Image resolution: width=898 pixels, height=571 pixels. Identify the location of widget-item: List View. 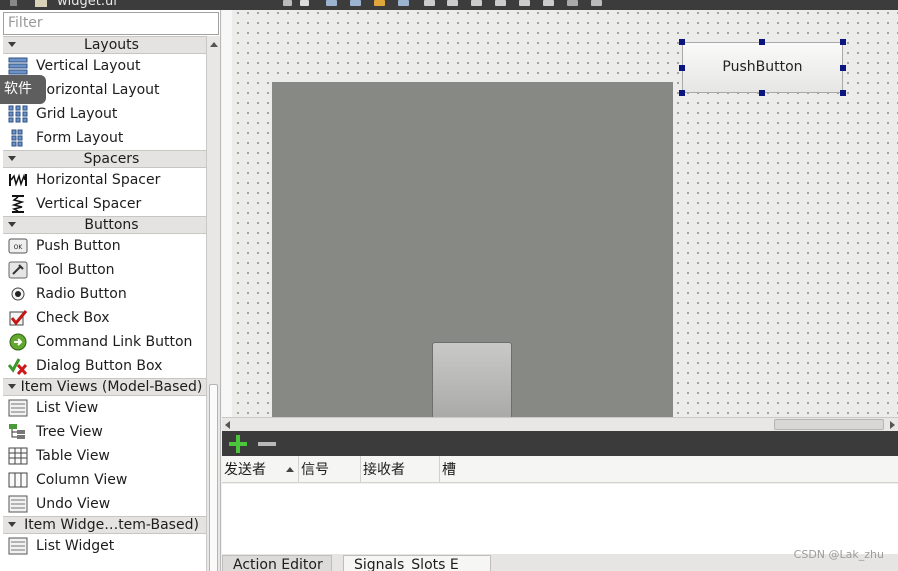
(104, 408).